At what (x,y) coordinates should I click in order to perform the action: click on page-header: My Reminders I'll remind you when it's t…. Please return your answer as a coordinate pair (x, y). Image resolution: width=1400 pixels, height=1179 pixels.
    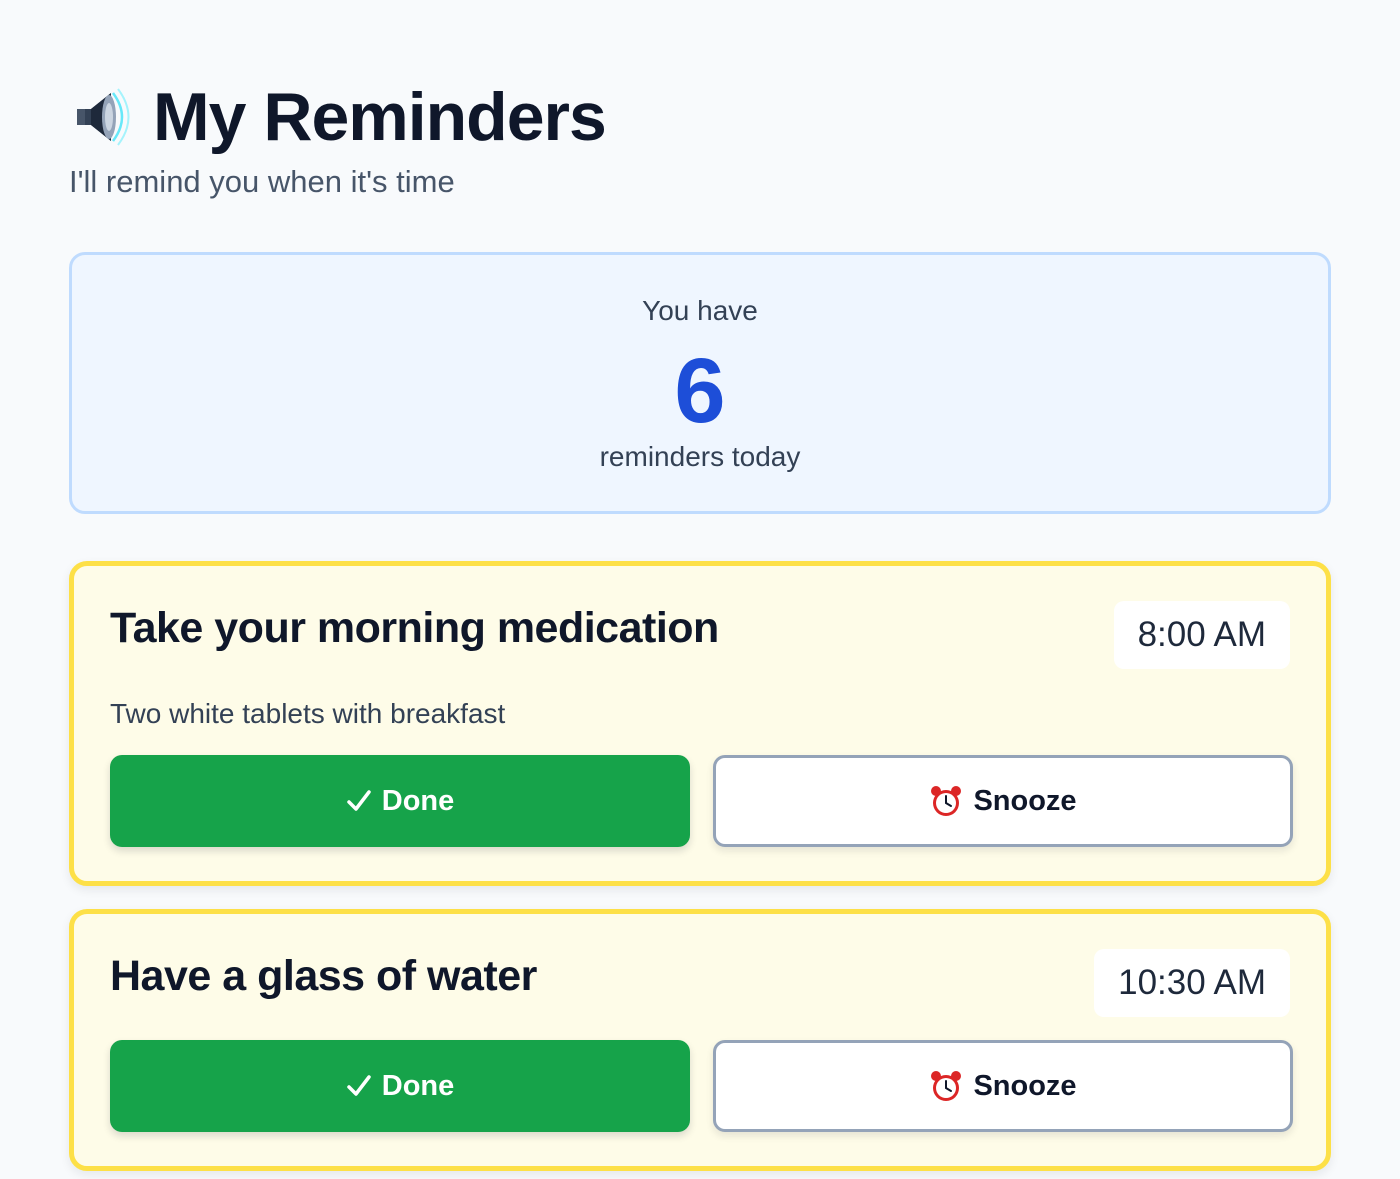
    Looking at the image, I should click on (338, 139).